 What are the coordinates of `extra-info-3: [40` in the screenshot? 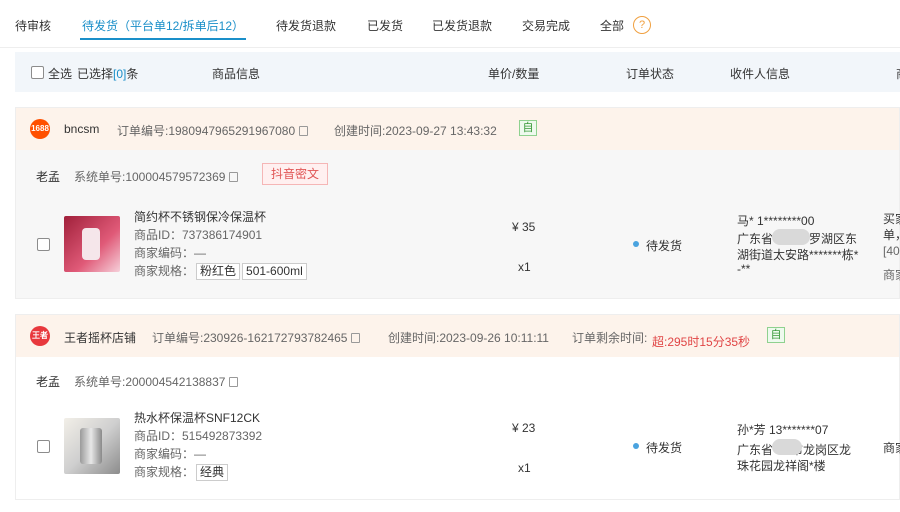 It's located at (891, 251).